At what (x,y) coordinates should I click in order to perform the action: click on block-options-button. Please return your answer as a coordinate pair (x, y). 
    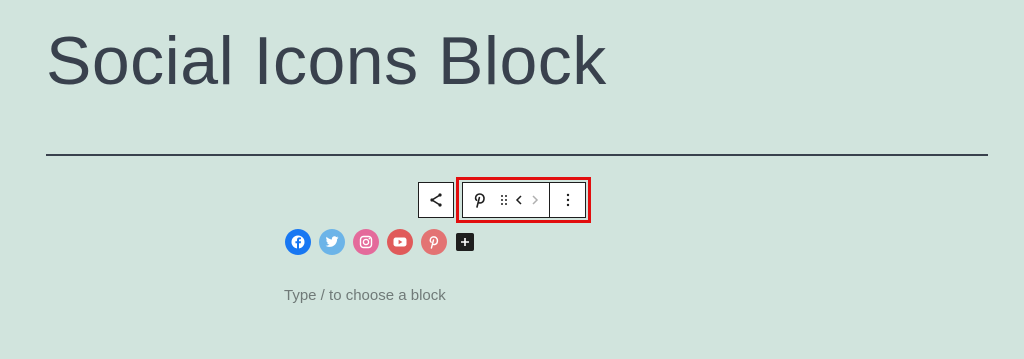
    Looking at the image, I should click on (567, 200).